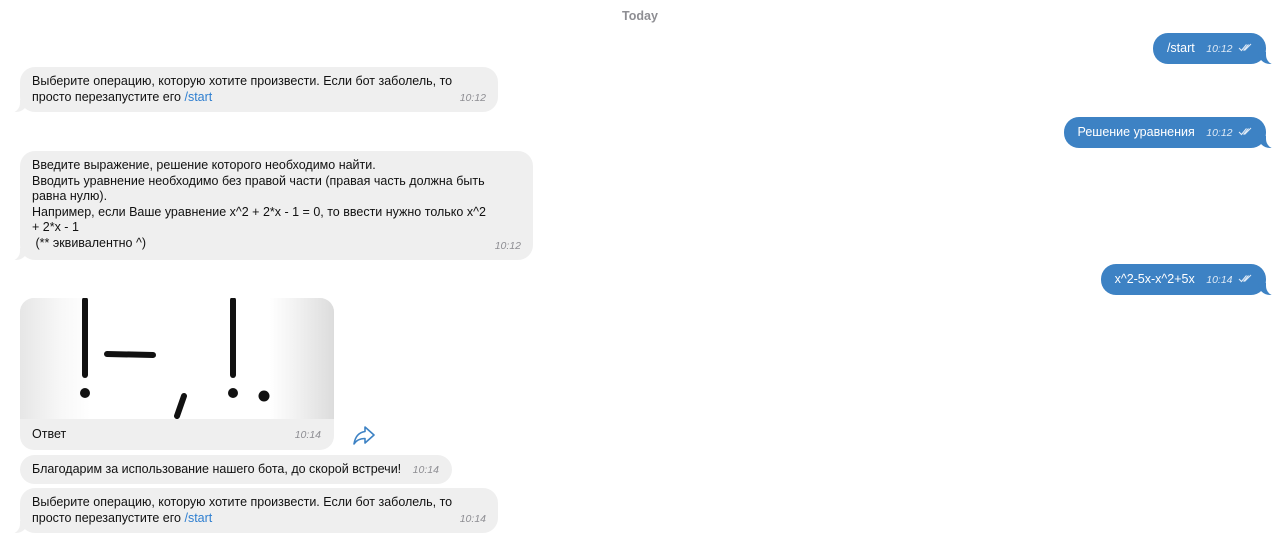 The width and height of the screenshot is (1280, 543). I want to click on outgoing-message-start: /start 10:12, so click(1215, 49).